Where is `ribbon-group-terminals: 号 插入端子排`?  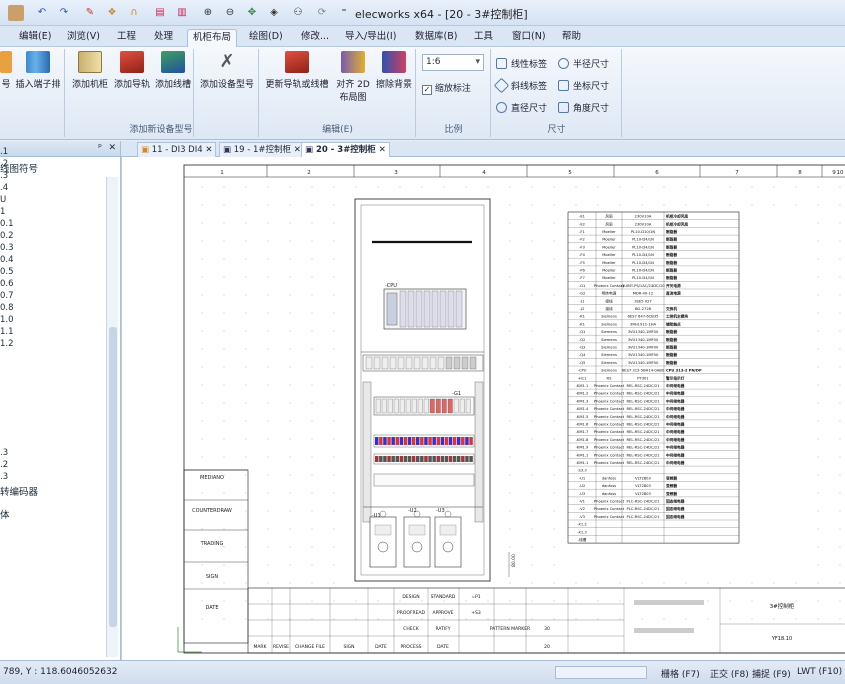
ribbon-group-terminals: 号 插入端子排 is located at coordinates (32, 93).